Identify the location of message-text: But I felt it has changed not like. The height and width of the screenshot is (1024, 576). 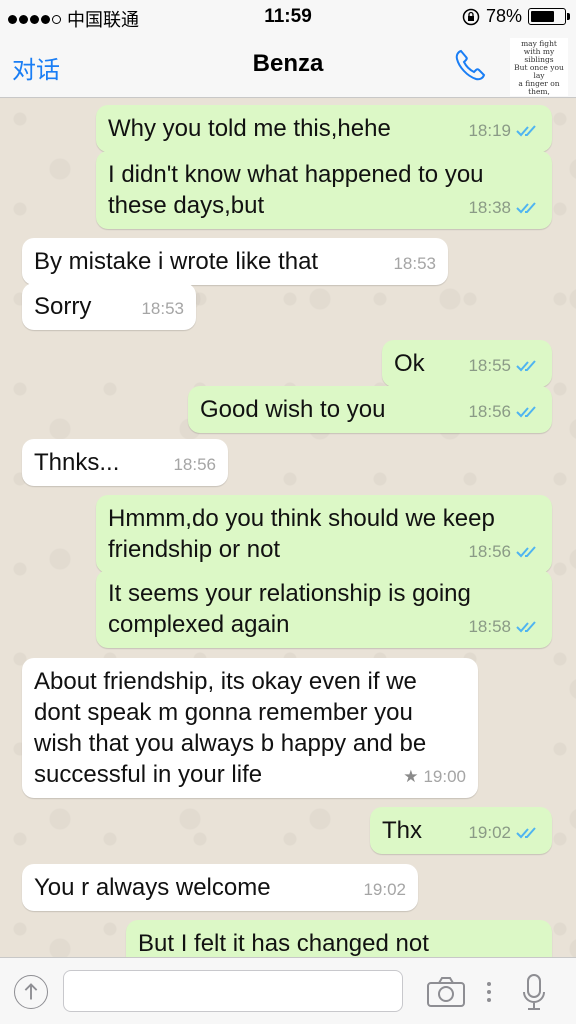
(283, 943).